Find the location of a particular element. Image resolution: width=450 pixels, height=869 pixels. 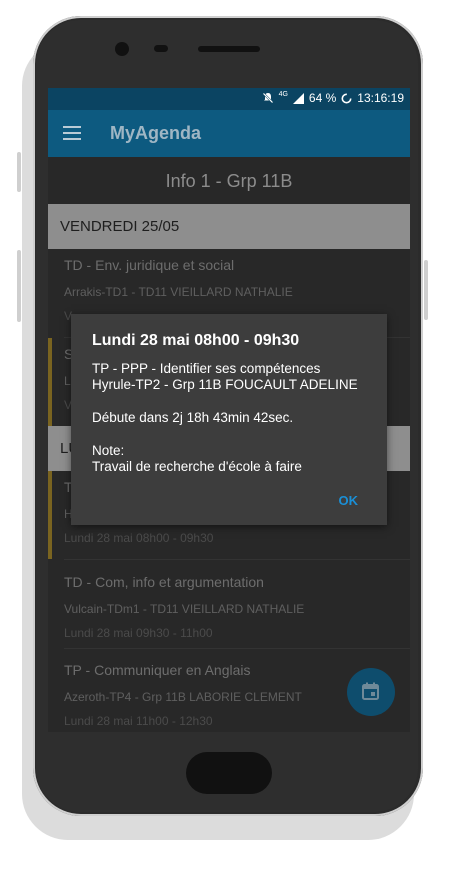

event-title: TP - Communiquer en Anglais is located at coordinates (157, 670).